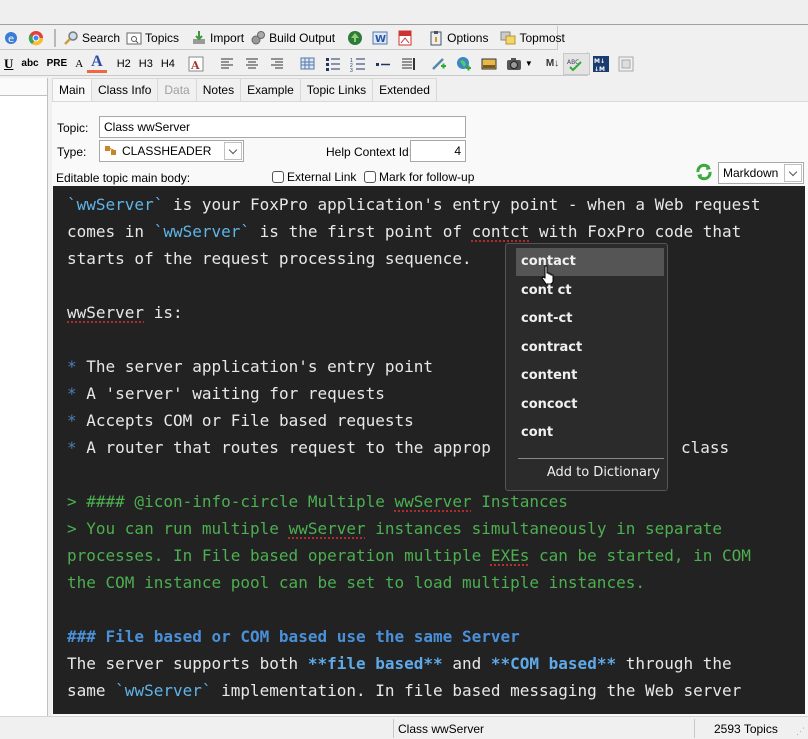  What do you see at coordinates (134, 38) in the screenshot?
I see `topics-icon` at bounding box center [134, 38].